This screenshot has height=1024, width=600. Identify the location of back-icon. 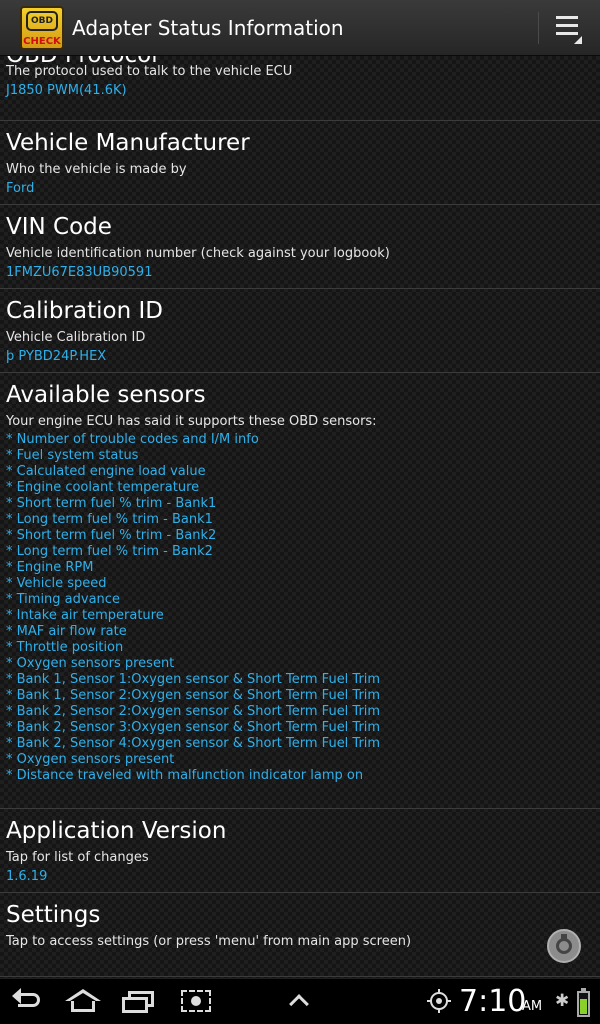
(28, 1001).